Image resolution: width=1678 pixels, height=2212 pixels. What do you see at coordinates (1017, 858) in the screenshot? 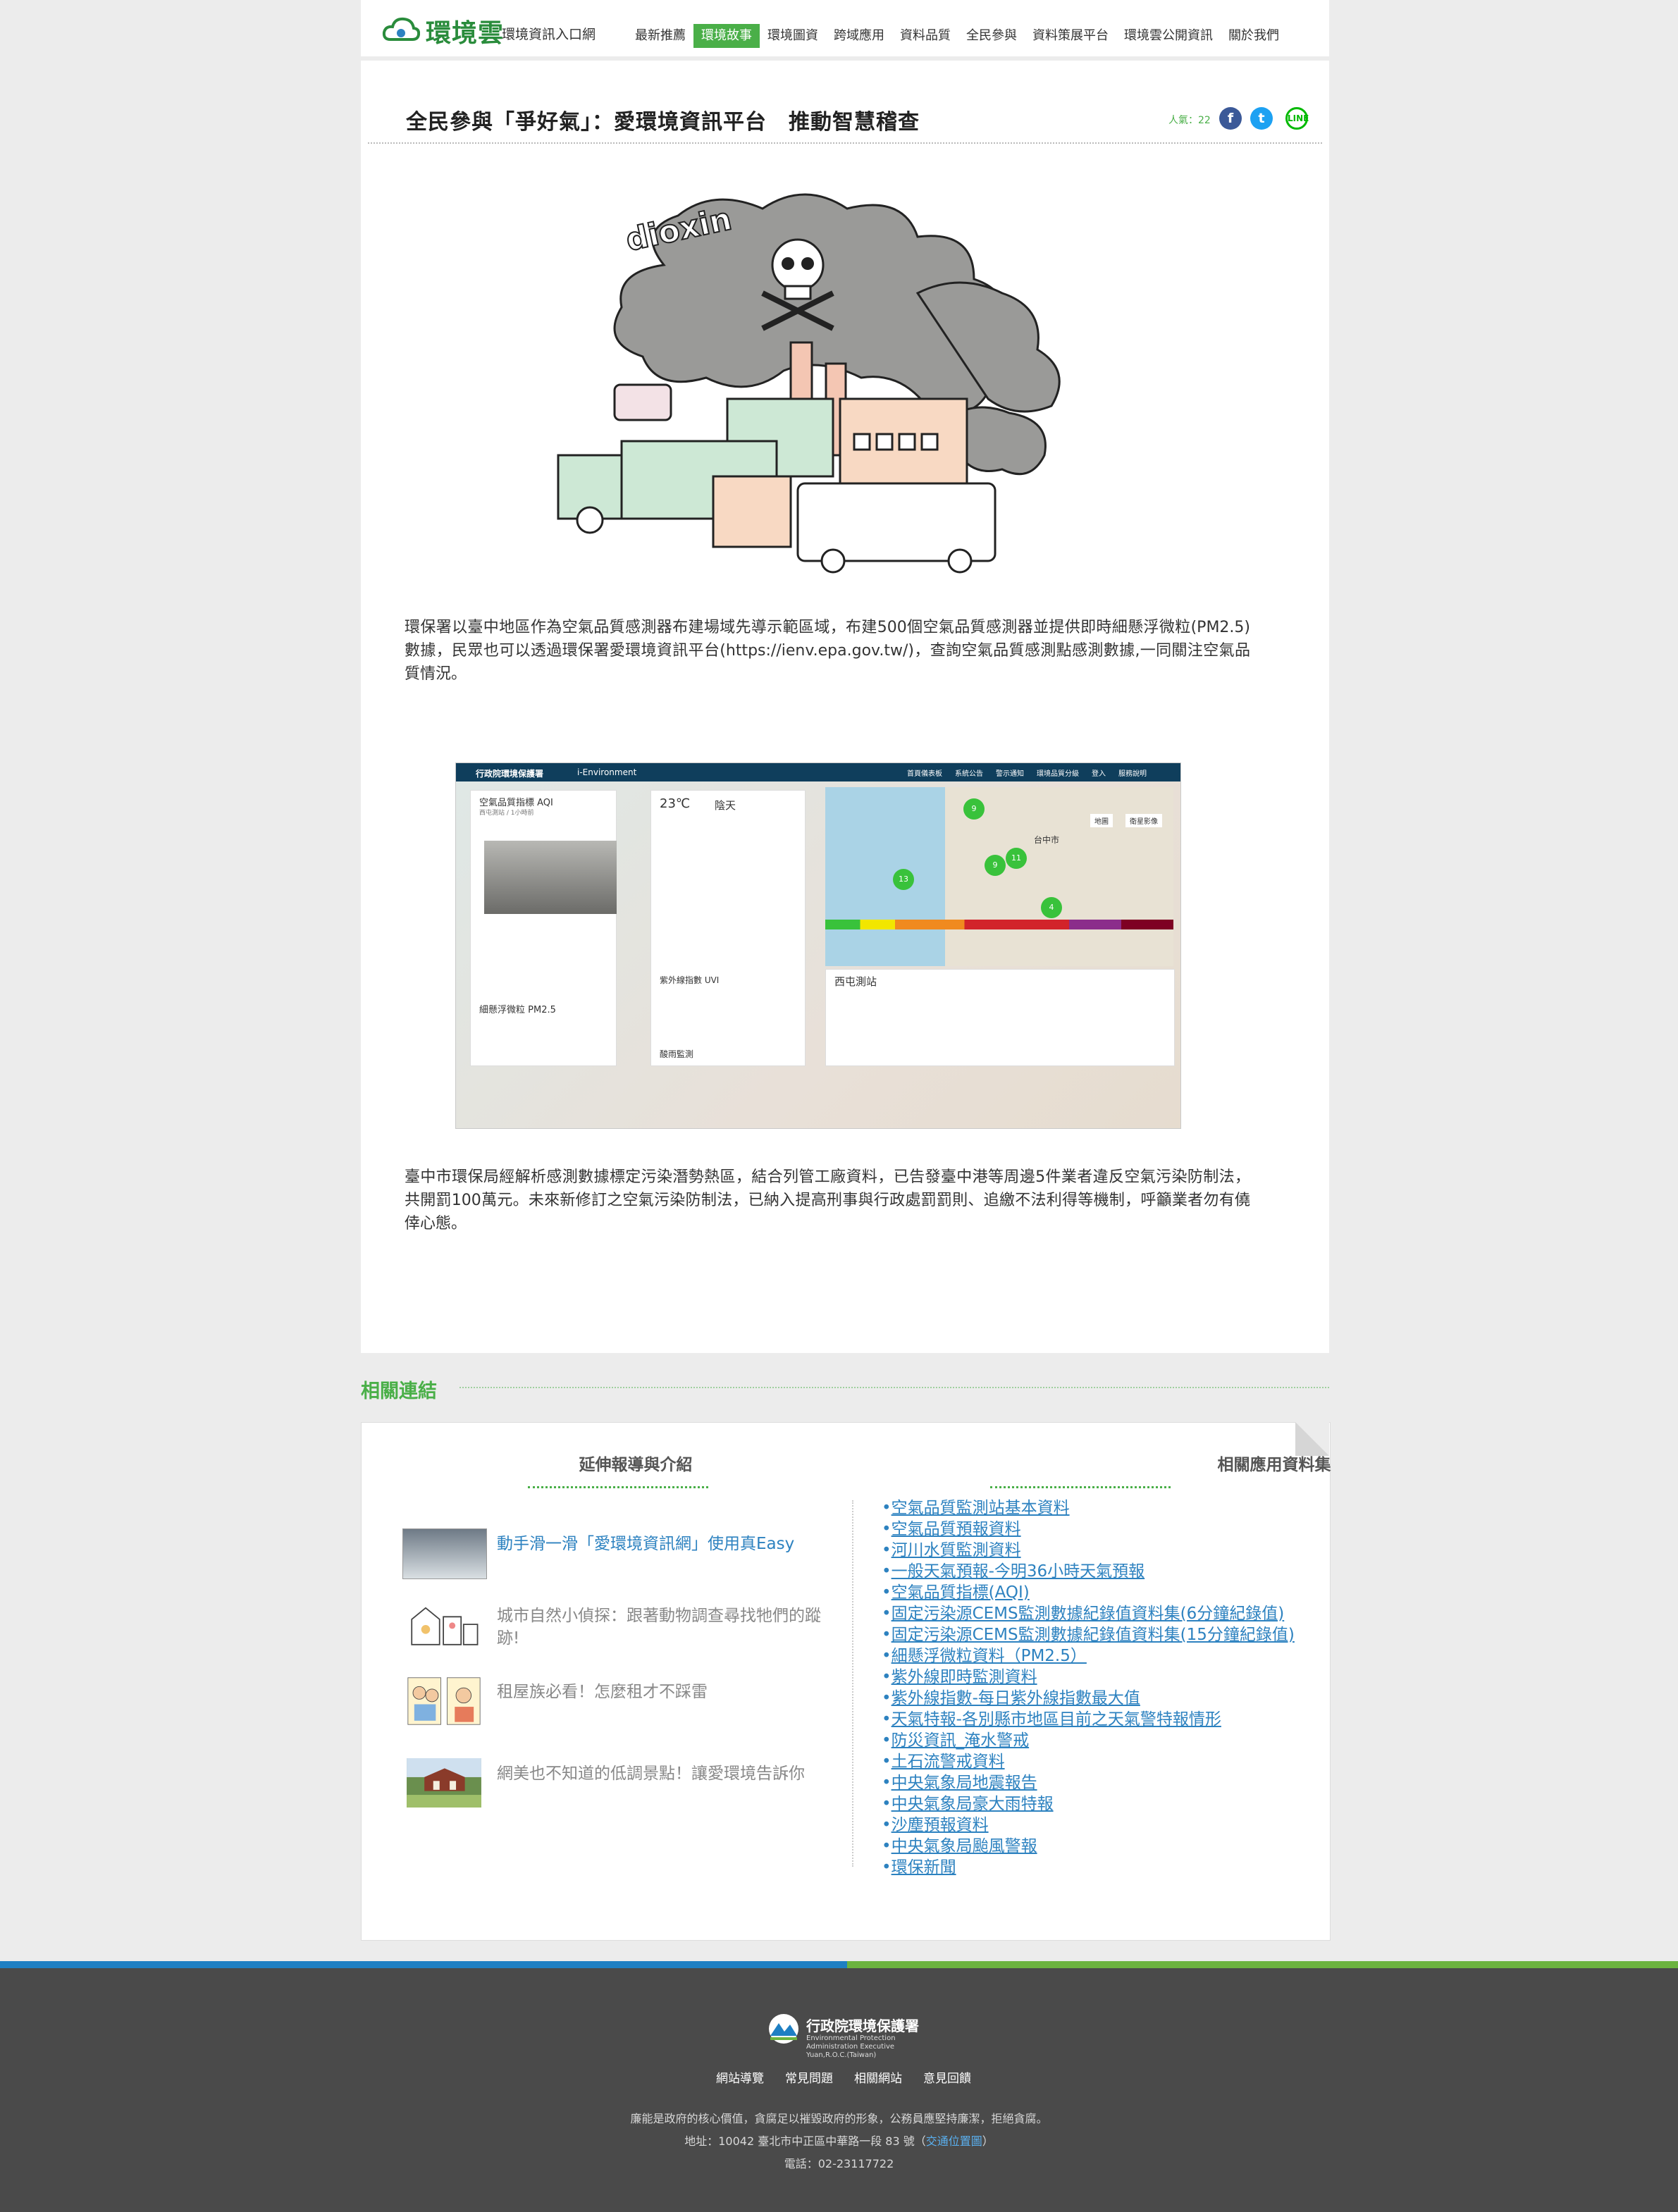
I see `sensor-cluster: 11` at bounding box center [1017, 858].